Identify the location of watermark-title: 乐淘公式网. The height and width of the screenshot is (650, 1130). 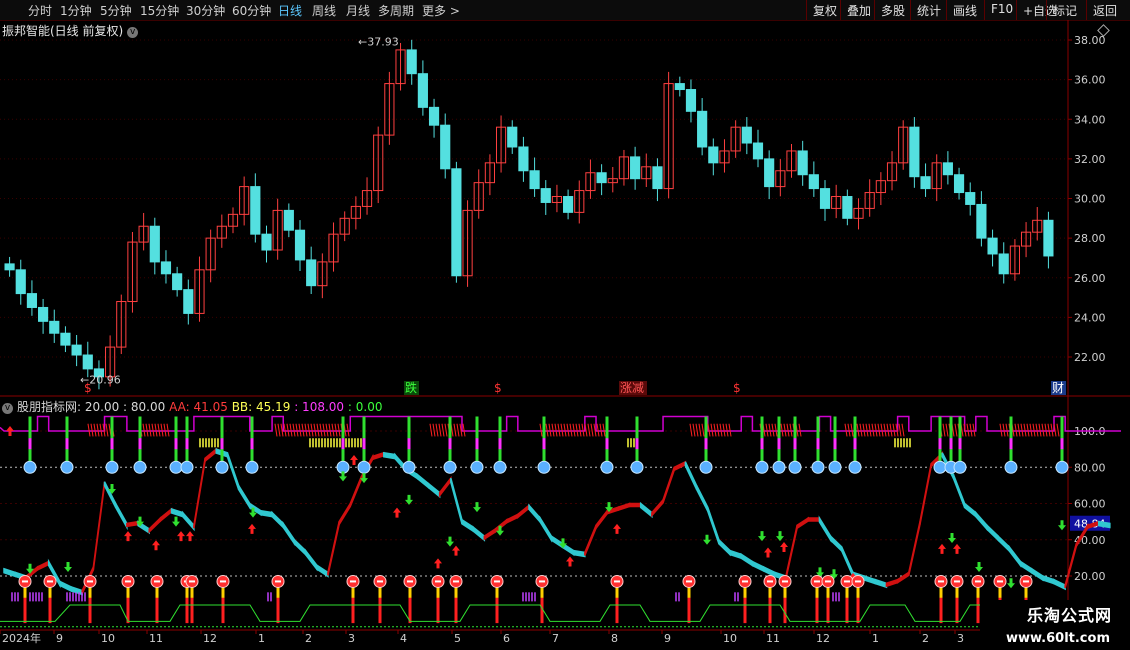
(1069, 615).